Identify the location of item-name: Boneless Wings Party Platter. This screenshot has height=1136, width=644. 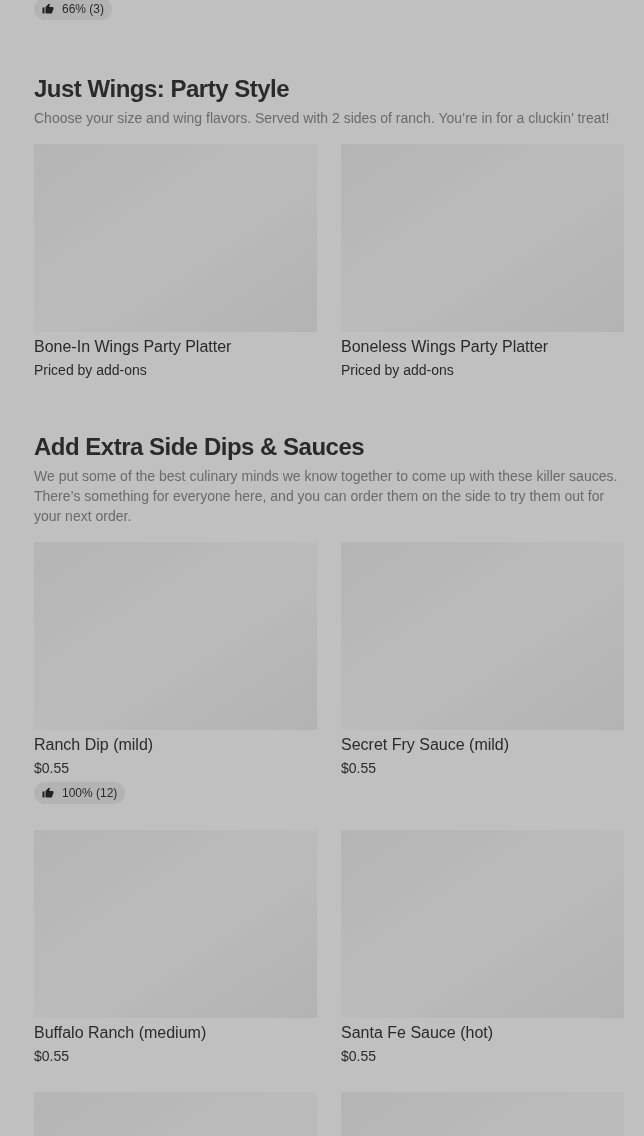
(482, 347).